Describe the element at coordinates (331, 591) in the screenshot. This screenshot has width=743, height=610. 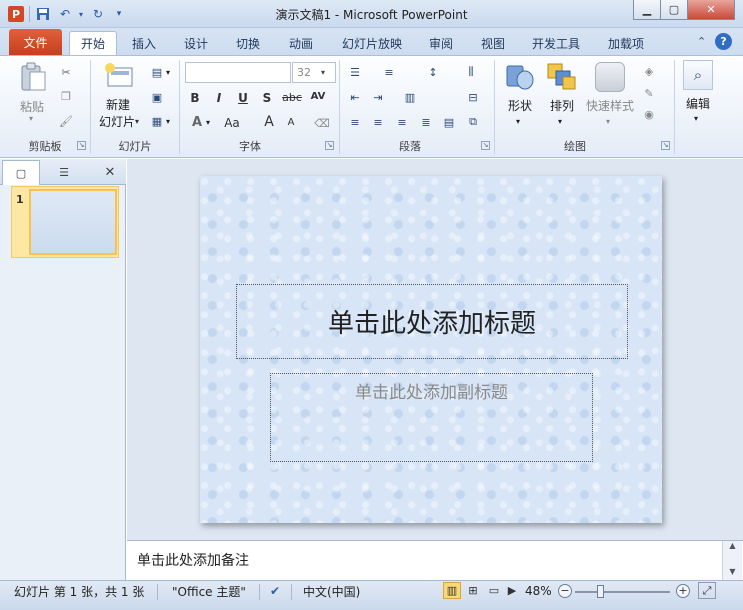
I see `language-status: 中文(中国)` at that location.